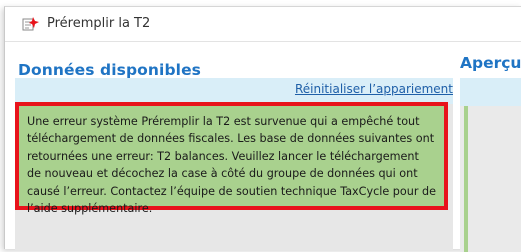 This screenshot has width=521, height=252. Describe the element at coordinates (31, 24) in the screenshot. I see `prefill-app-icon` at that location.